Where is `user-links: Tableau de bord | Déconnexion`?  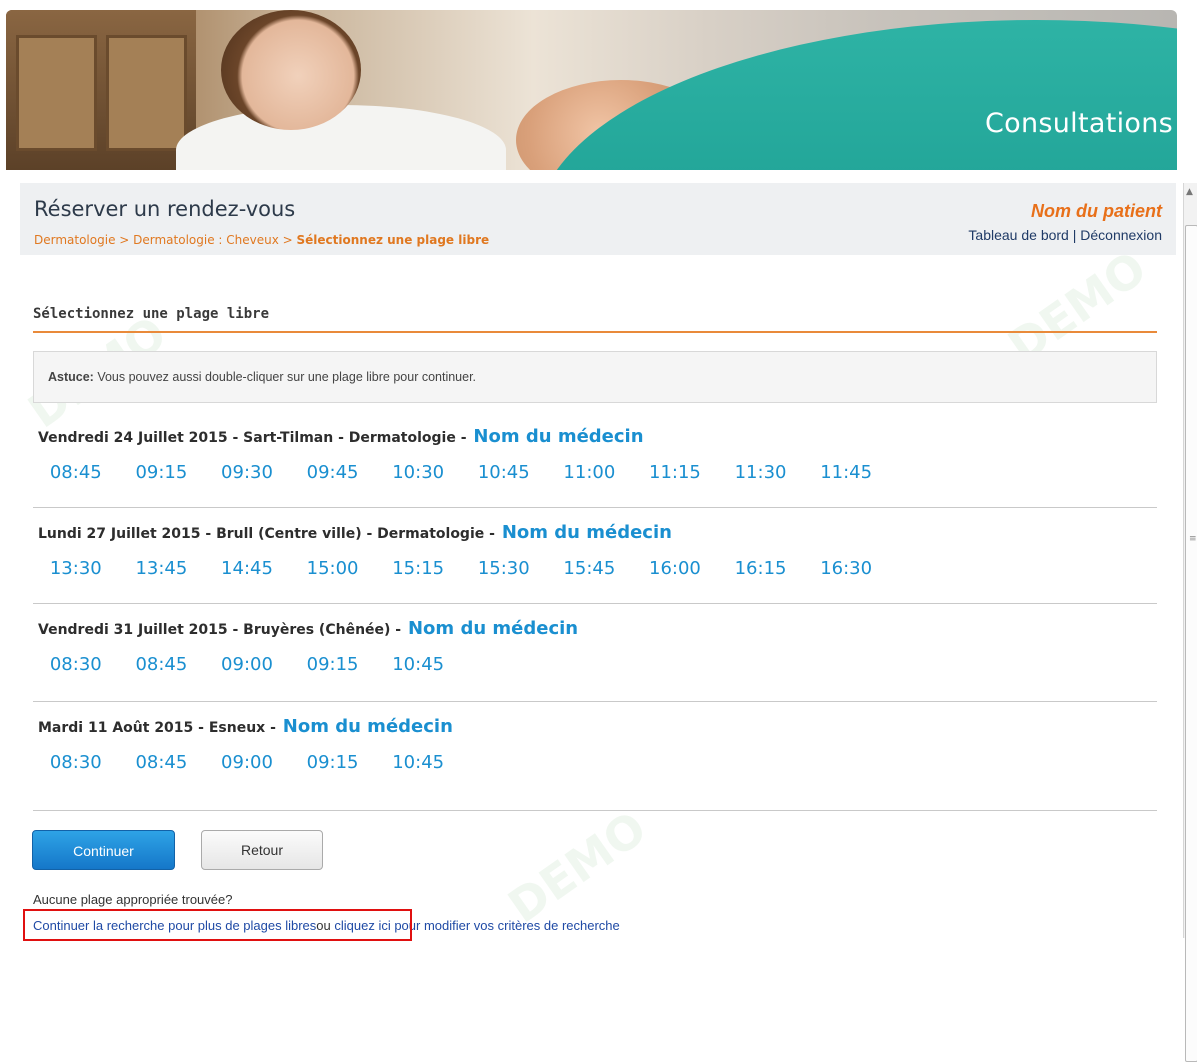
user-links: Tableau de bord | Déconnexion is located at coordinates (1065, 235).